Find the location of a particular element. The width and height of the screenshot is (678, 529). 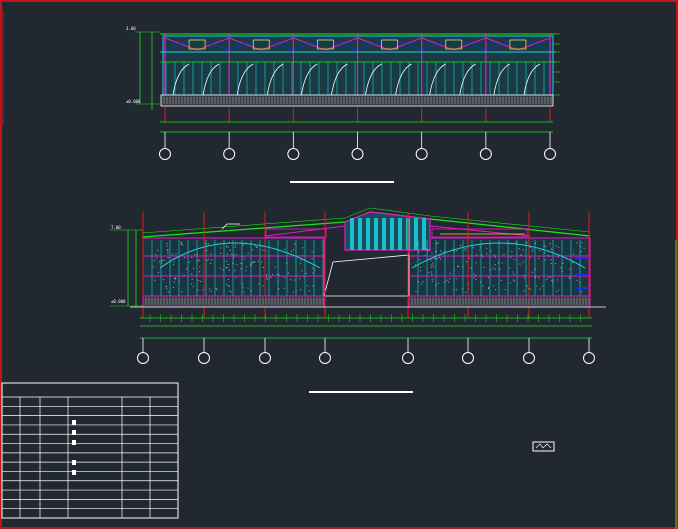

right-roof-lantern is located at coordinates (479, 233).